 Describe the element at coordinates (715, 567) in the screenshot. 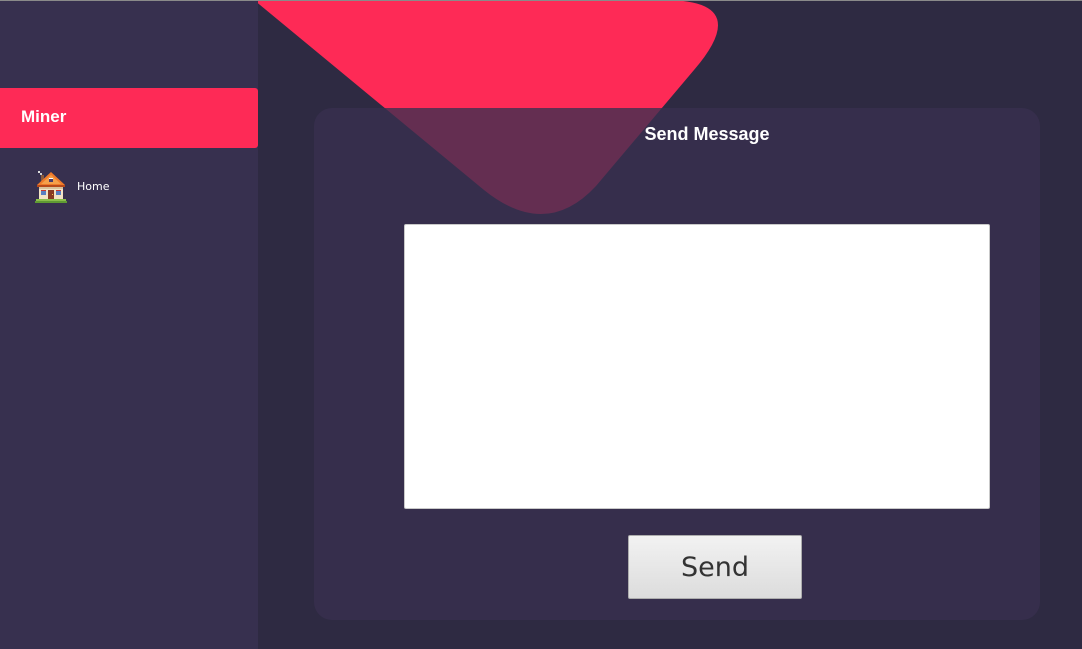

I see `send-button: Send` at that location.